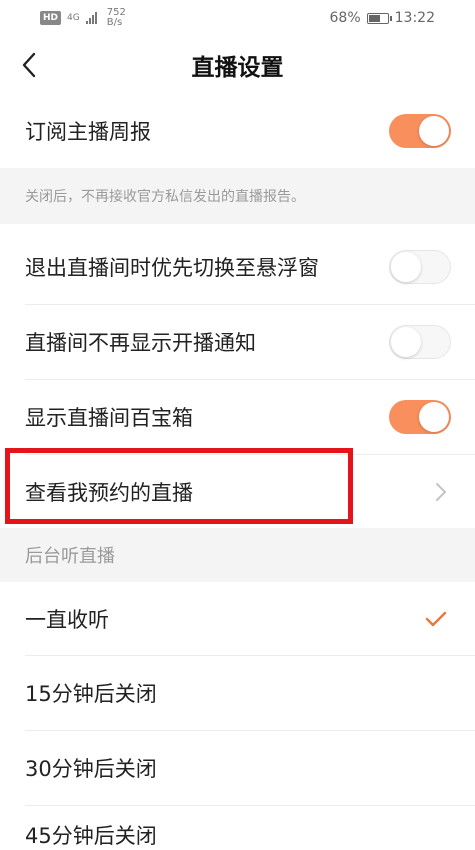  I want to click on status-right: 68% 13:22, so click(382, 18).